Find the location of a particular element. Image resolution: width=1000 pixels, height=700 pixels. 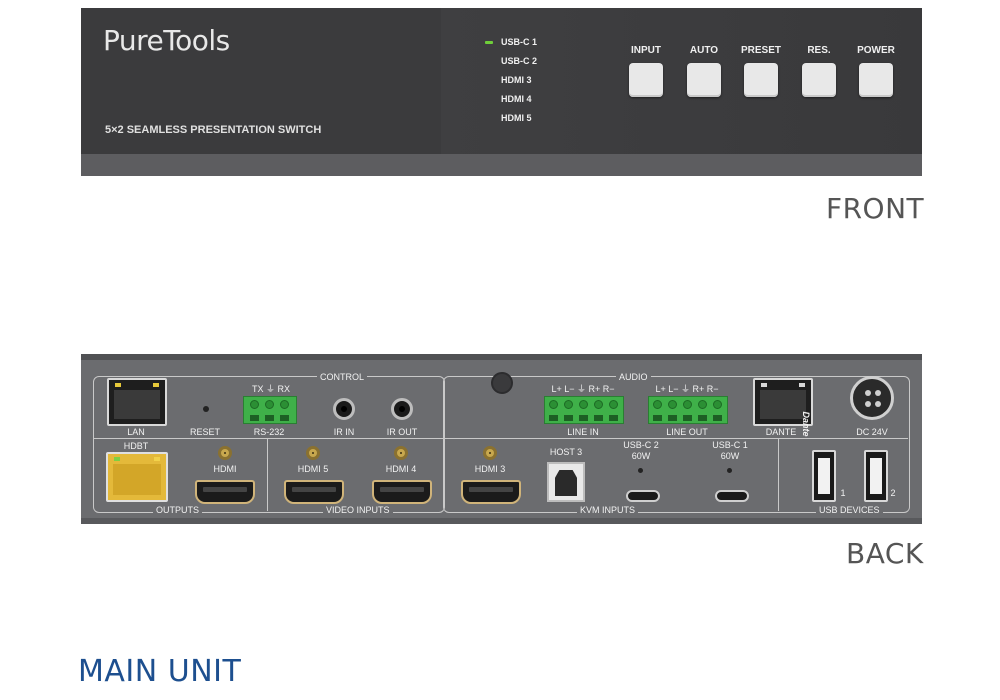

led-usbc1-indicator is located at coordinates (489, 42).